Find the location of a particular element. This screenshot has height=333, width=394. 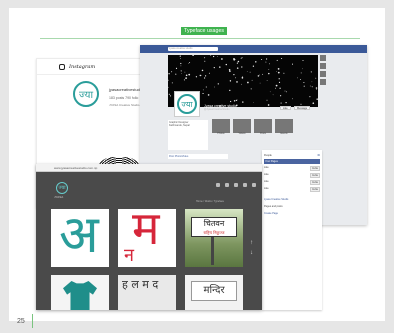

gallery-tile: ह ल म द is located at coordinates (147, 292).